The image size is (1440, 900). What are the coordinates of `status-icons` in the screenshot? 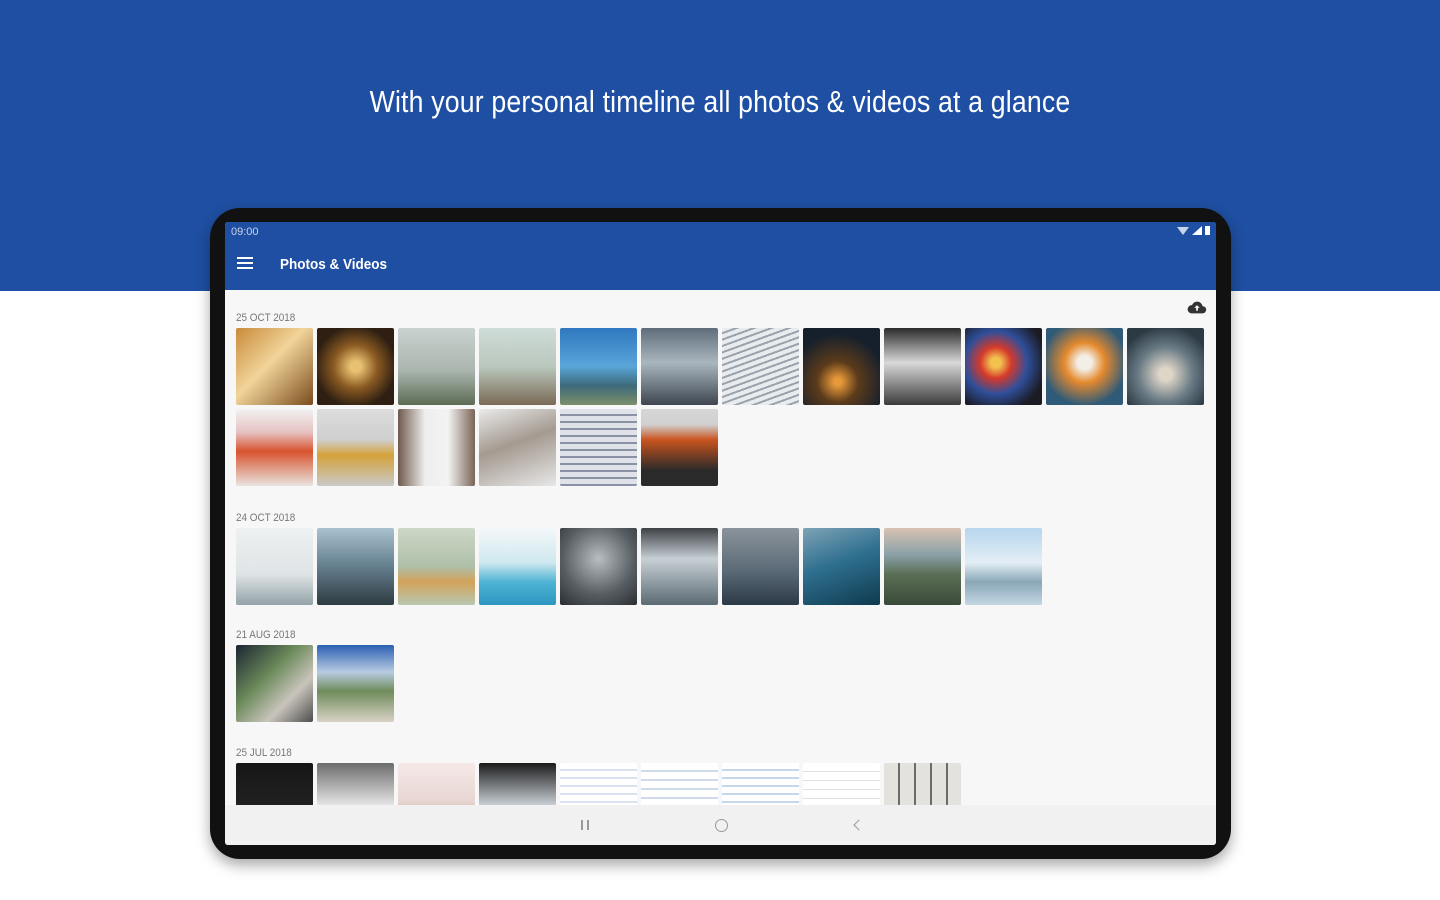 It's located at (1193, 230).